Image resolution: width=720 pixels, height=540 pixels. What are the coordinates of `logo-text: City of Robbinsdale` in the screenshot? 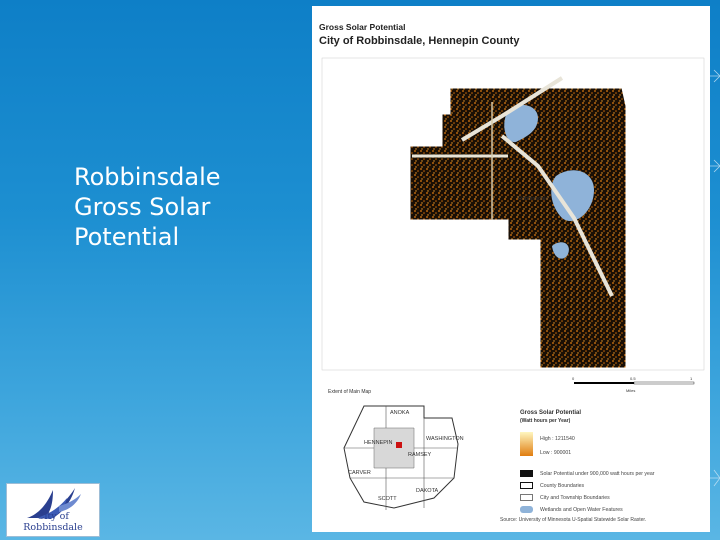 It's located at (53, 522).